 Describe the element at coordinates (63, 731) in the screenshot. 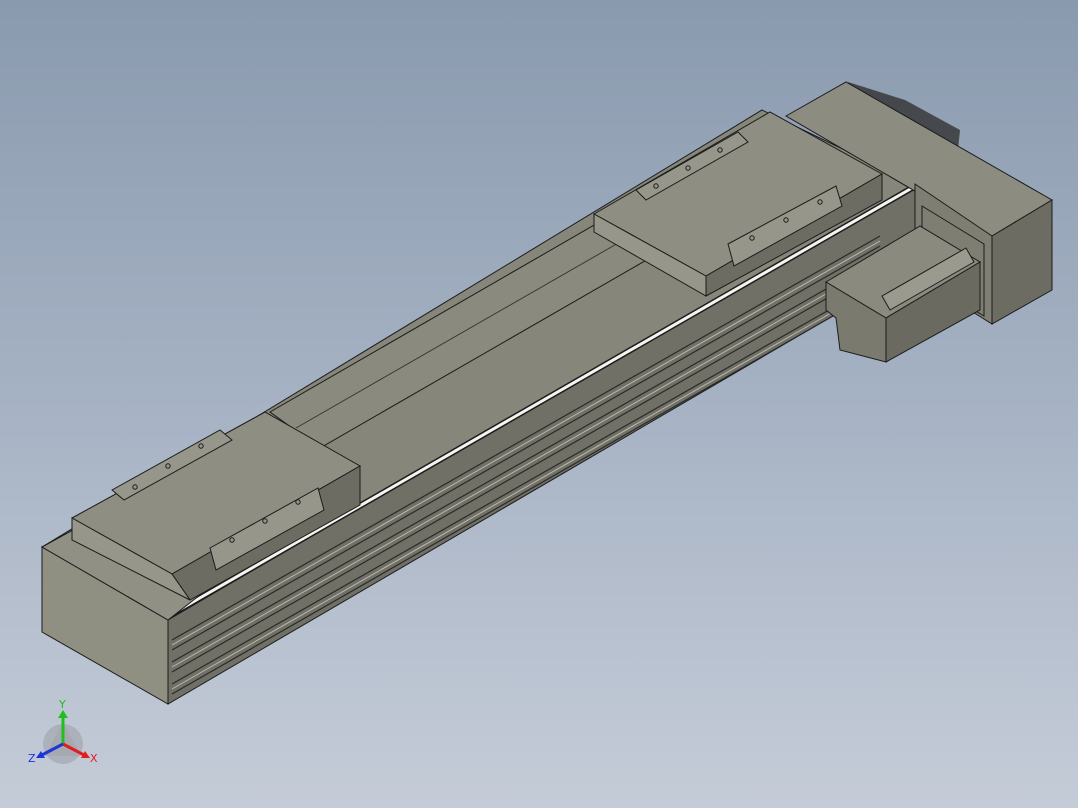

I see `coordinate-triad: Y X Z` at that location.